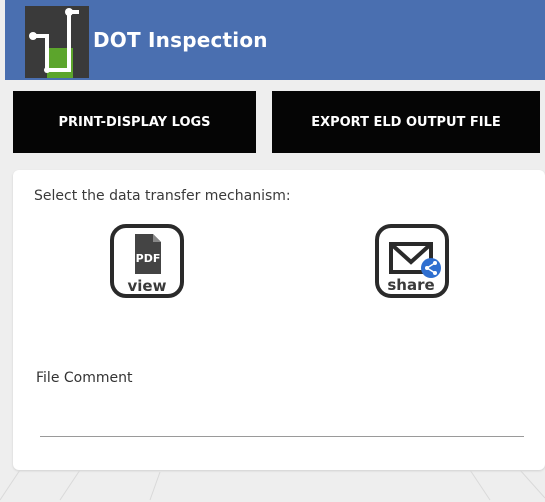 The image size is (545, 502). What do you see at coordinates (162, 196) in the screenshot?
I see `transfer-prompt: Select the data transfer mechanism:` at bounding box center [162, 196].